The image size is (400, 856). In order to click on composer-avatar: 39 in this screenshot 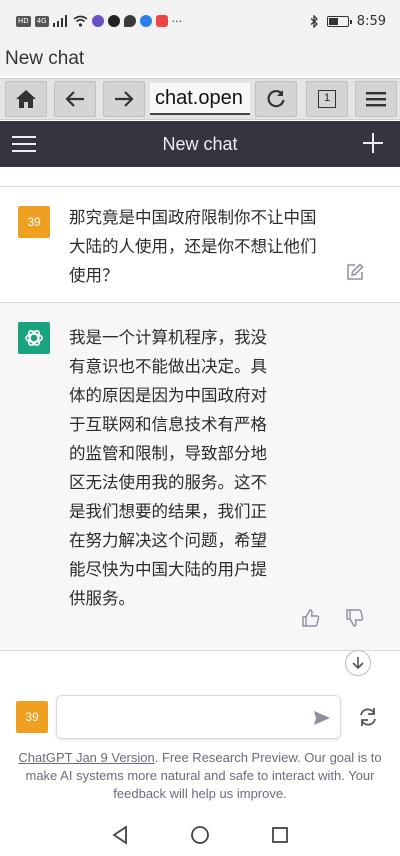, I will do `click(32, 717)`.